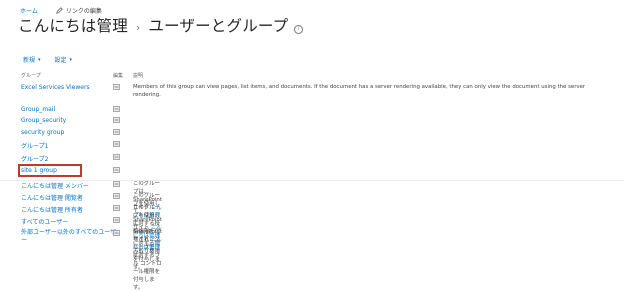 The image size is (624, 292). What do you see at coordinates (34, 145) in the screenshot?
I see `group-link: グループ1` at bounding box center [34, 145].